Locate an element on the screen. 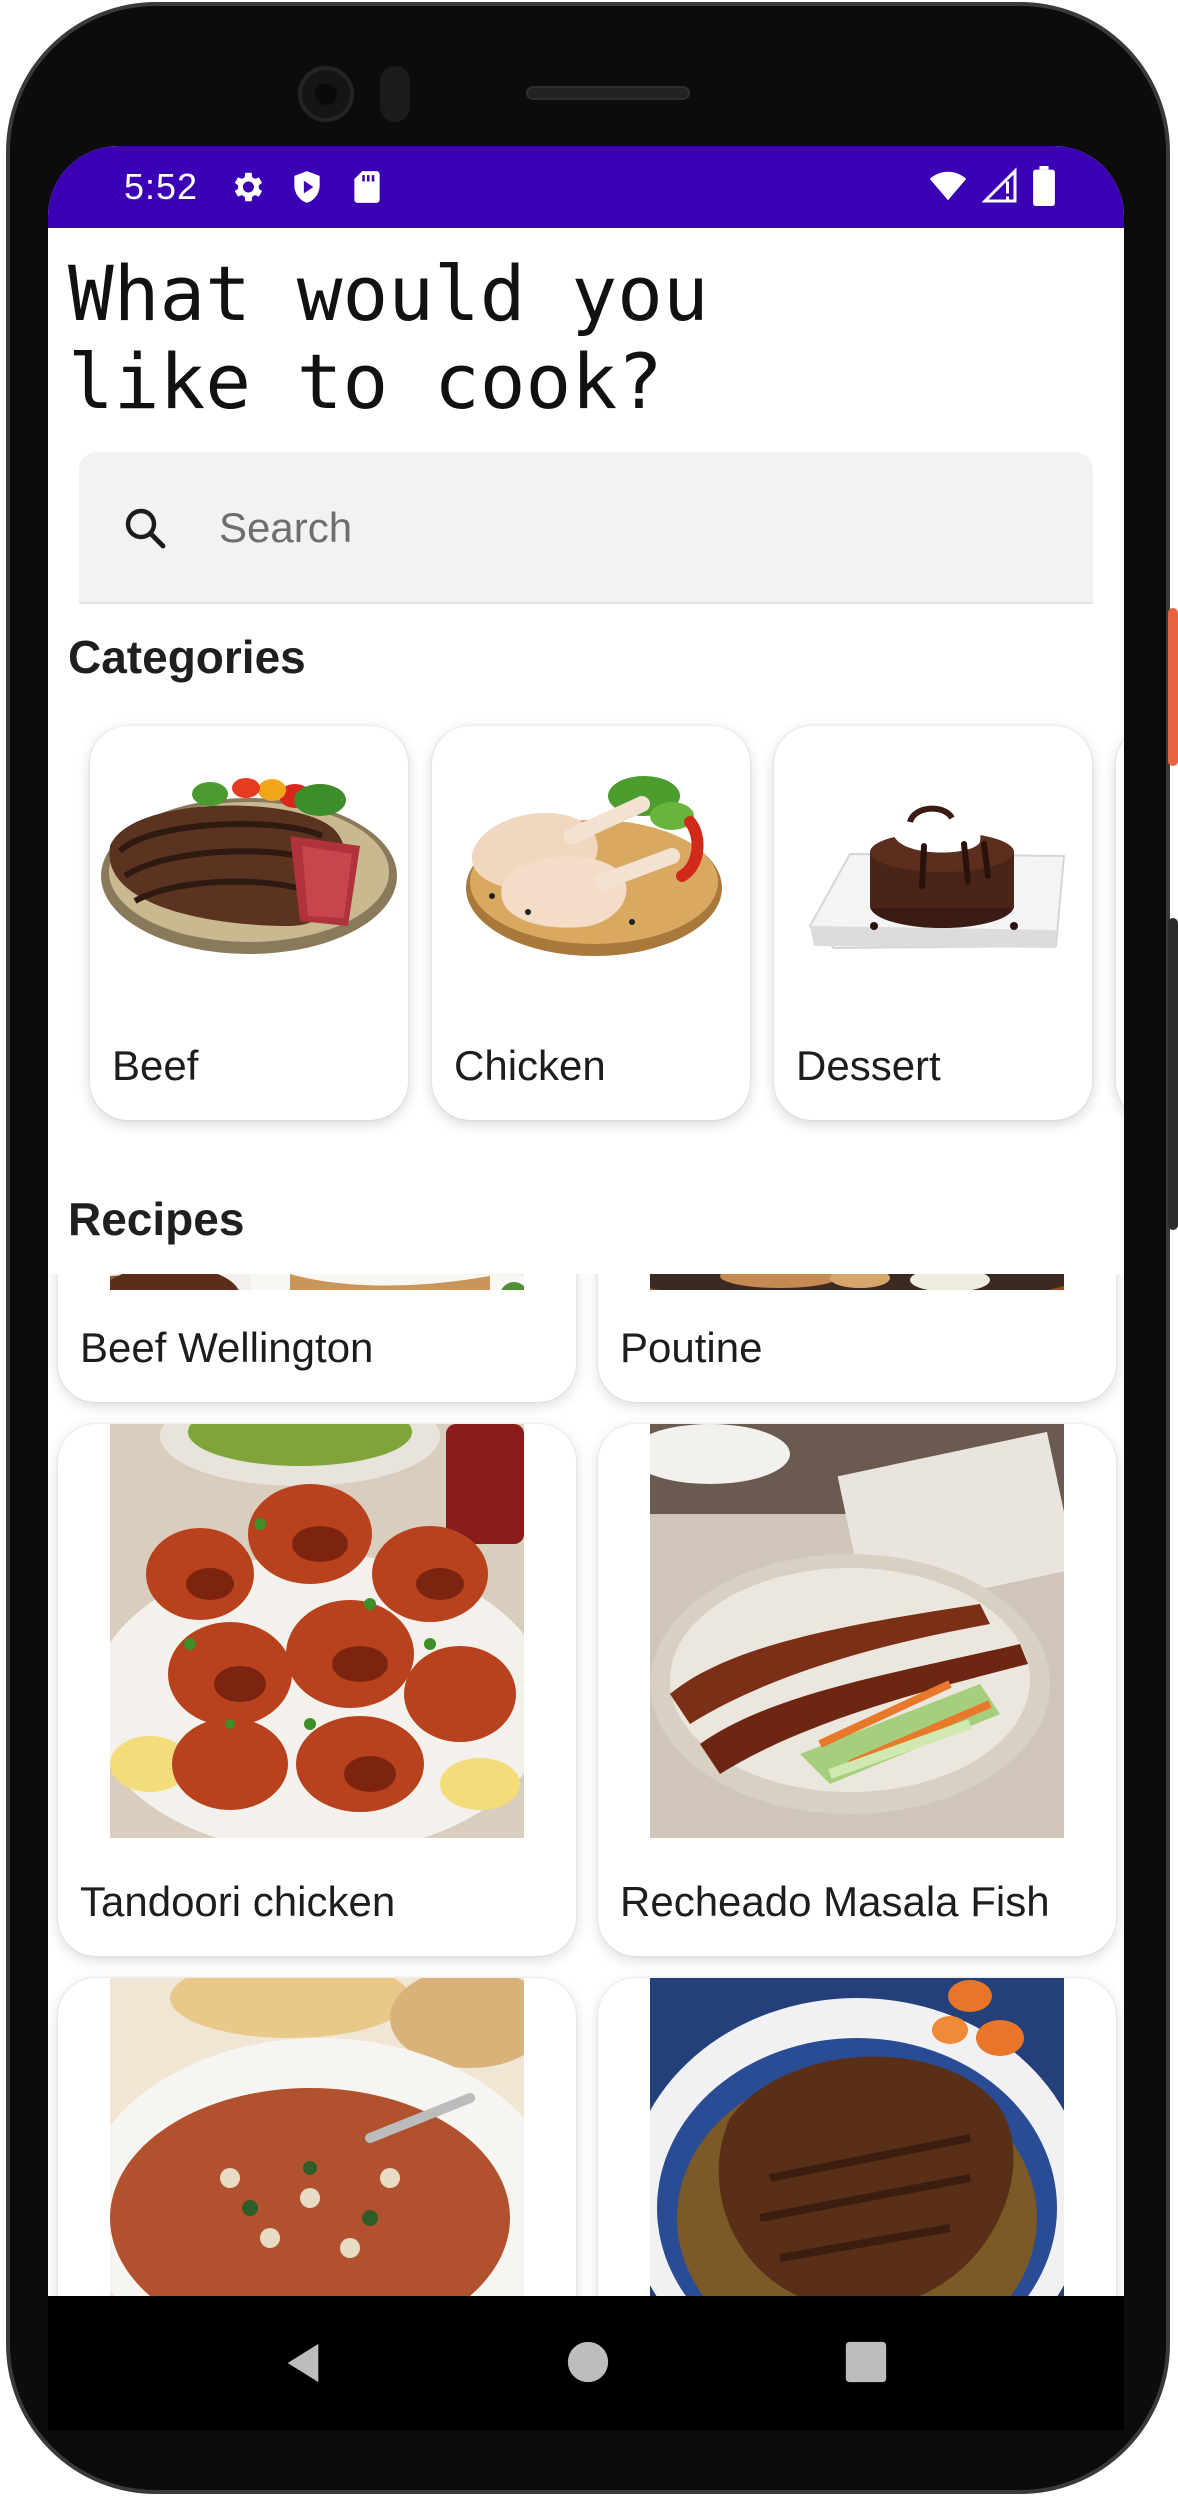  recipes-heading: Recipes is located at coordinates (156, 1219).